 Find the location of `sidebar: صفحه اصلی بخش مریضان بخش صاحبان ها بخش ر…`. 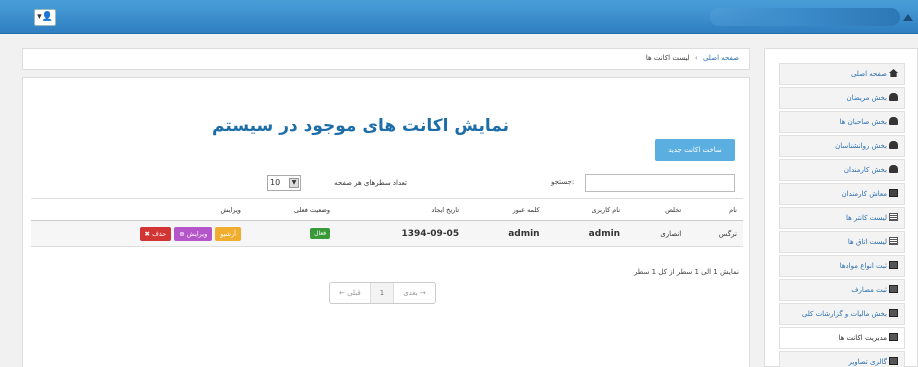

sidebar: صفحه اصلی بخش مریضان بخش صاحبان ها بخش ر… is located at coordinates (841, 207).